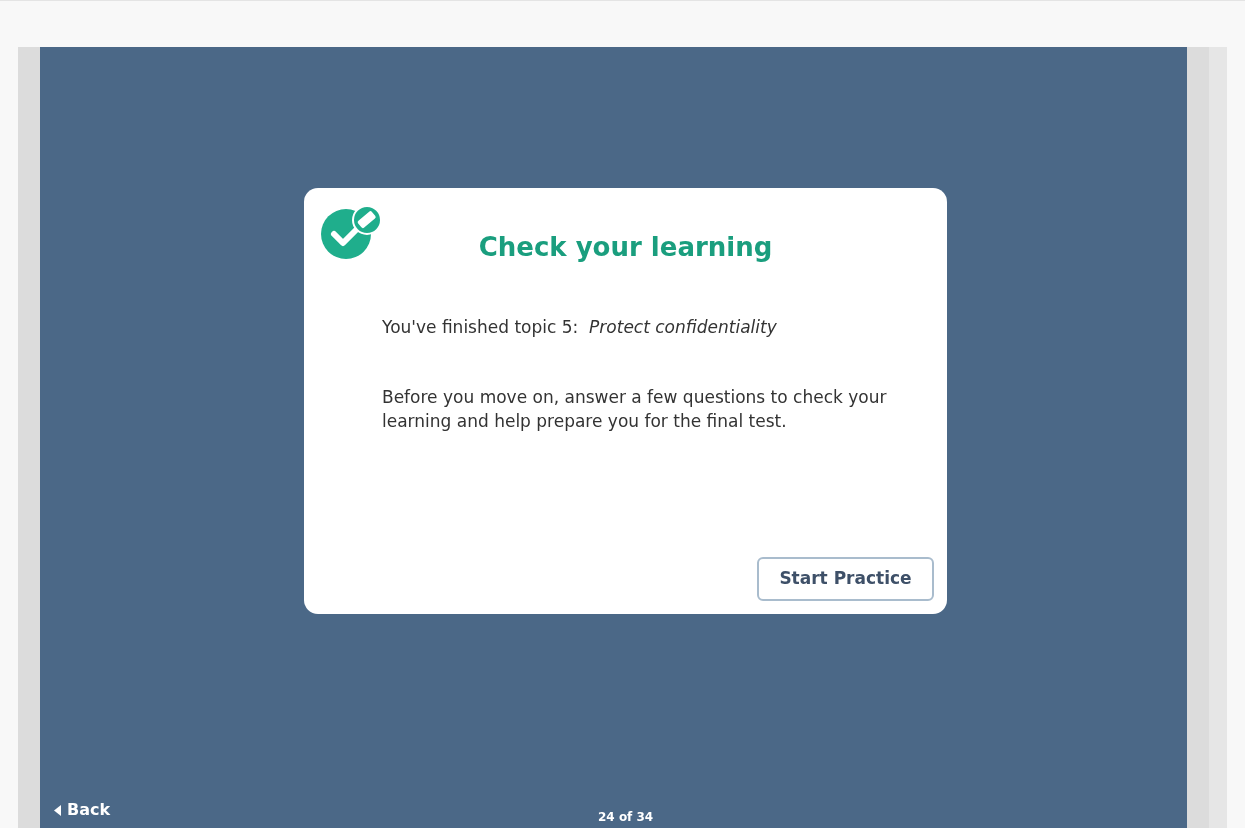 The width and height of the screenshot is (1245, 828). Describe the element at coordinates (625, 247) in the screenshot. I see `card-title: Check your learning` at that location.